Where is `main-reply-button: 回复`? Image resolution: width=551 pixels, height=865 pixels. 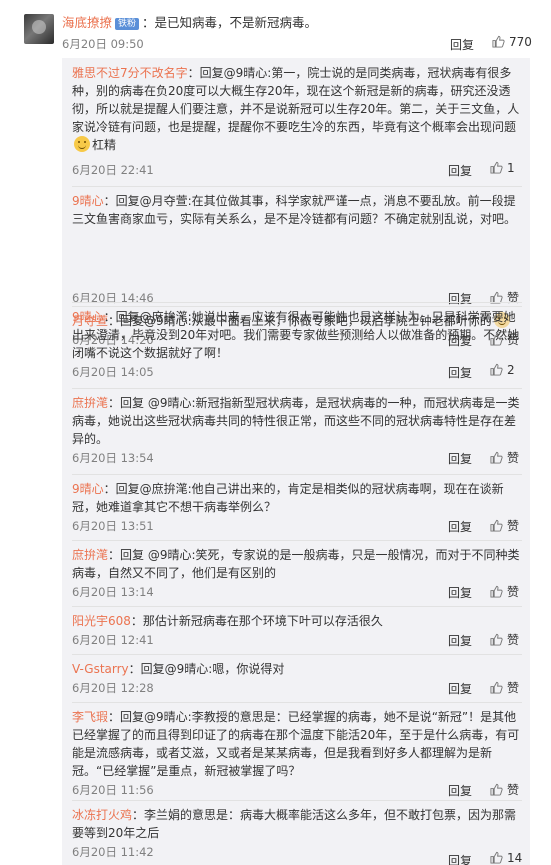
main-reply-button: 回复 is located at coordinates (462, 44).